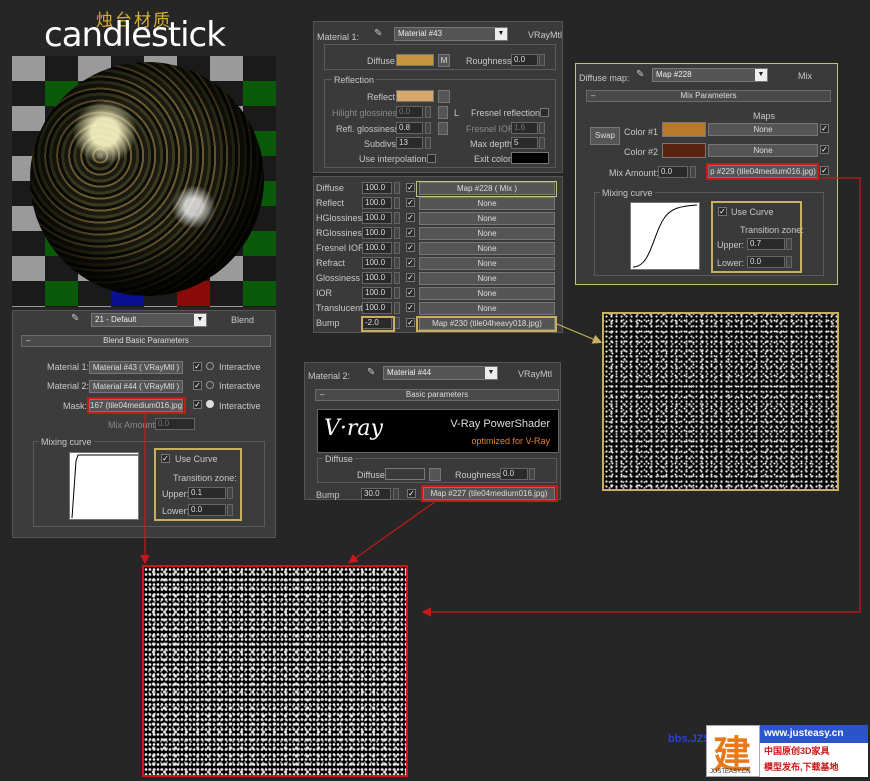 This screenshot has height=781, width=870. Describe the element at coordinates (797, 751) in the screenshot. I see `watermark-line1: 中国原创3D家具` at that location.